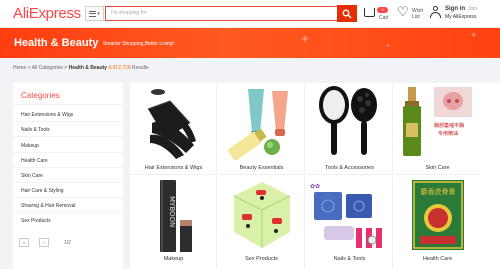 Image resolution: width=500 pixels, height=269 pixels. Describe the element at coordinates (87, 68) in the screenshot. I see `breadcrumb-current: Health & Beauty` at that location.